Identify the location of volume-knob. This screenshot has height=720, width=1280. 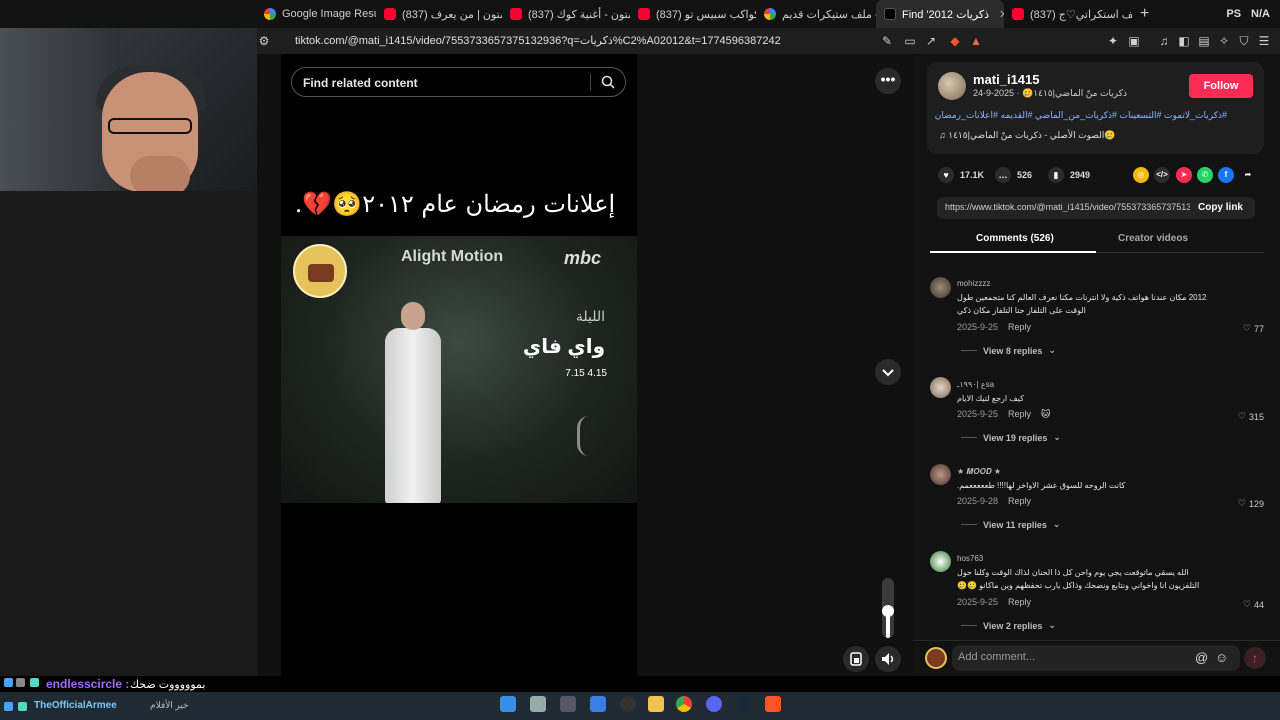
(888, 611).